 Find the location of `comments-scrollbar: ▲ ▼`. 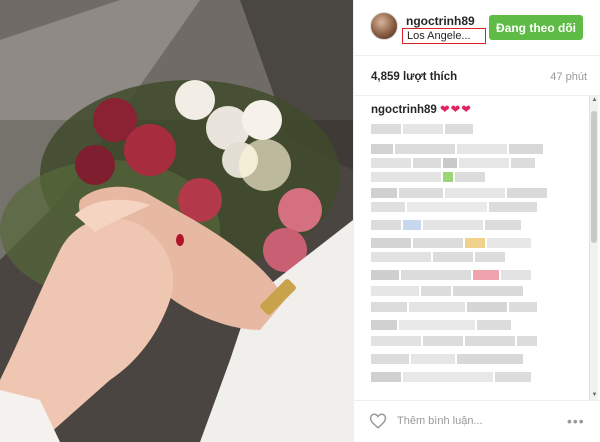

comments-scrollbar: ▲ ▼ is located at coordinates (593, 248).